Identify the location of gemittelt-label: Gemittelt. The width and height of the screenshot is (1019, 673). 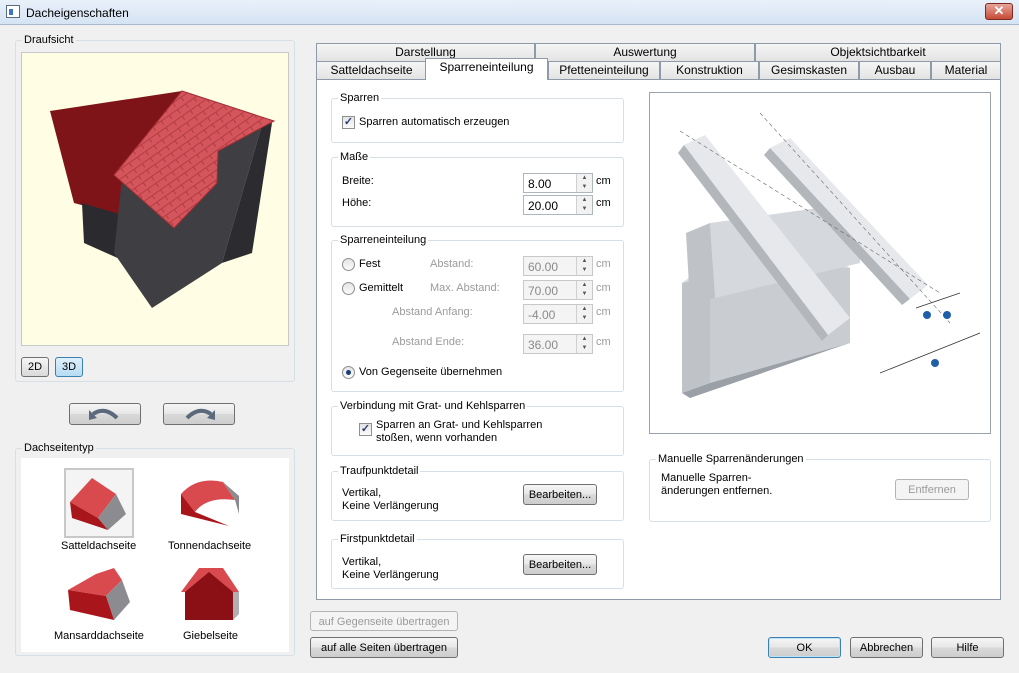
(381, 288).